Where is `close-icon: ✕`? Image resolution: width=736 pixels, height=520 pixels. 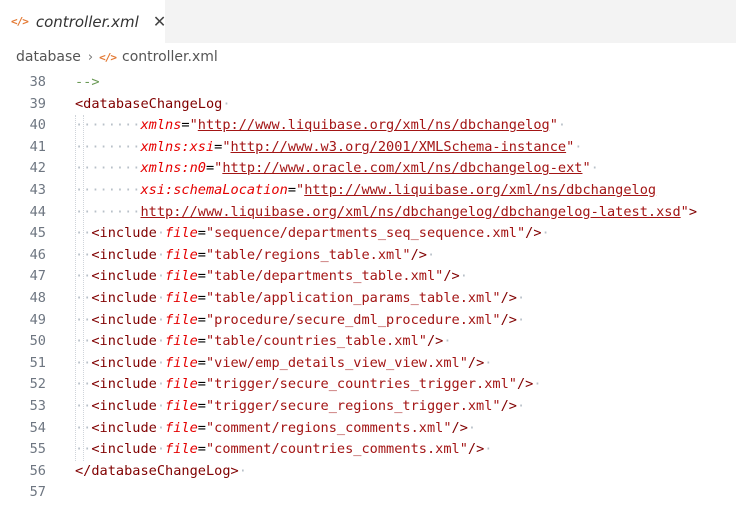
close-icon: ✕ is located at coordinates (159, 21).